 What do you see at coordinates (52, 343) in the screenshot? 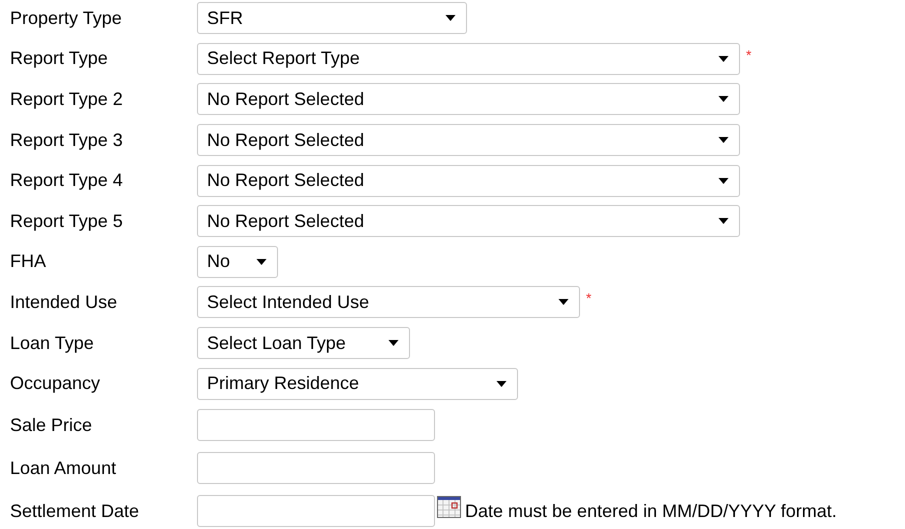
I see `field-label: Loan Type` at bounding box center [52, 343].